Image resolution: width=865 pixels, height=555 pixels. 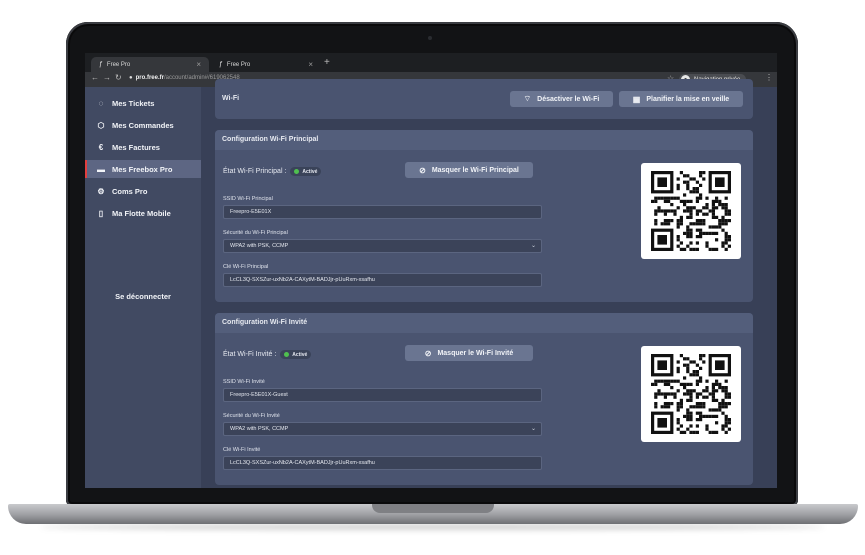 I want to click on browser-menu-icon: ⋮, so click(x=769, y=77).